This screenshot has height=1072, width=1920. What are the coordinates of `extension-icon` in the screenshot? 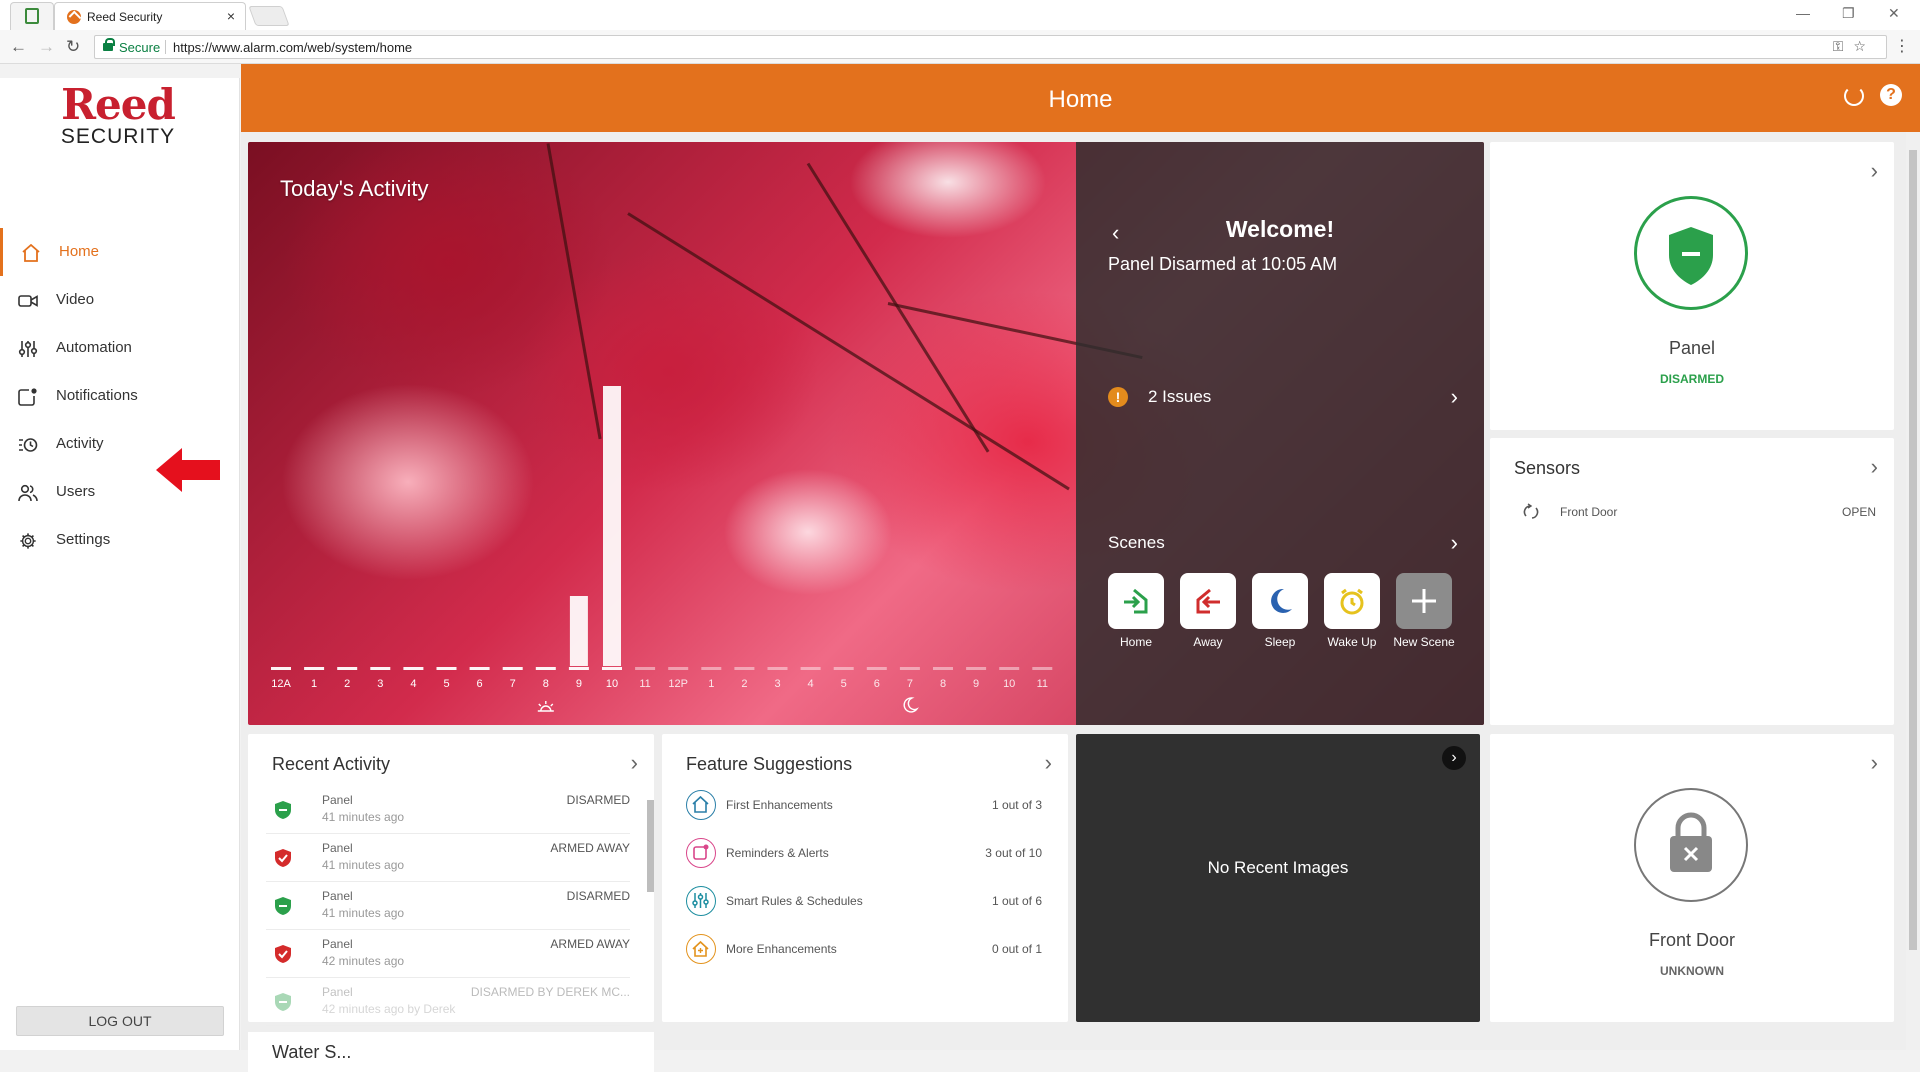 It's located at (32, 16).